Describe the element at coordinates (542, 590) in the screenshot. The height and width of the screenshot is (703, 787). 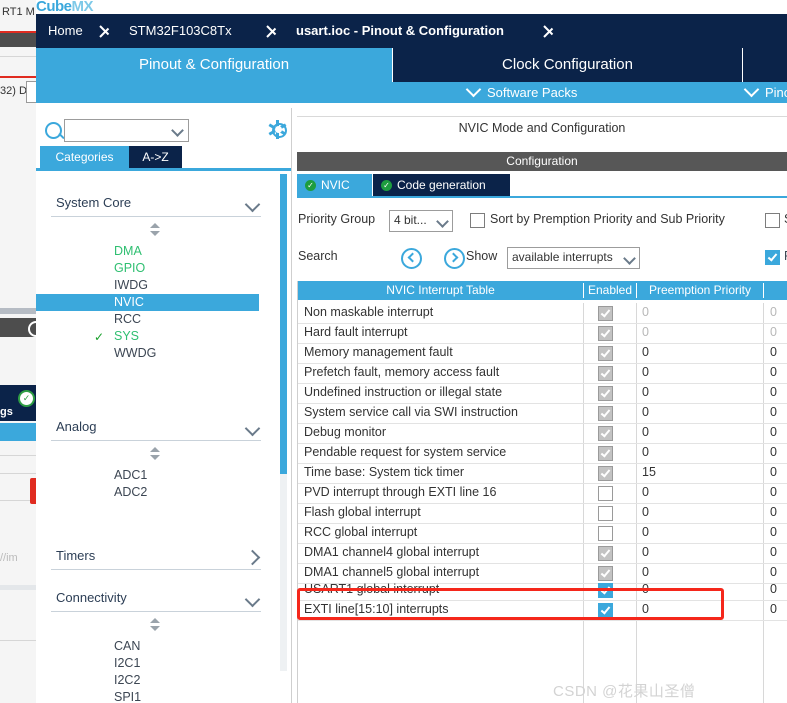
I see `table-row: USART1 global interrupt 0 0` at that location.